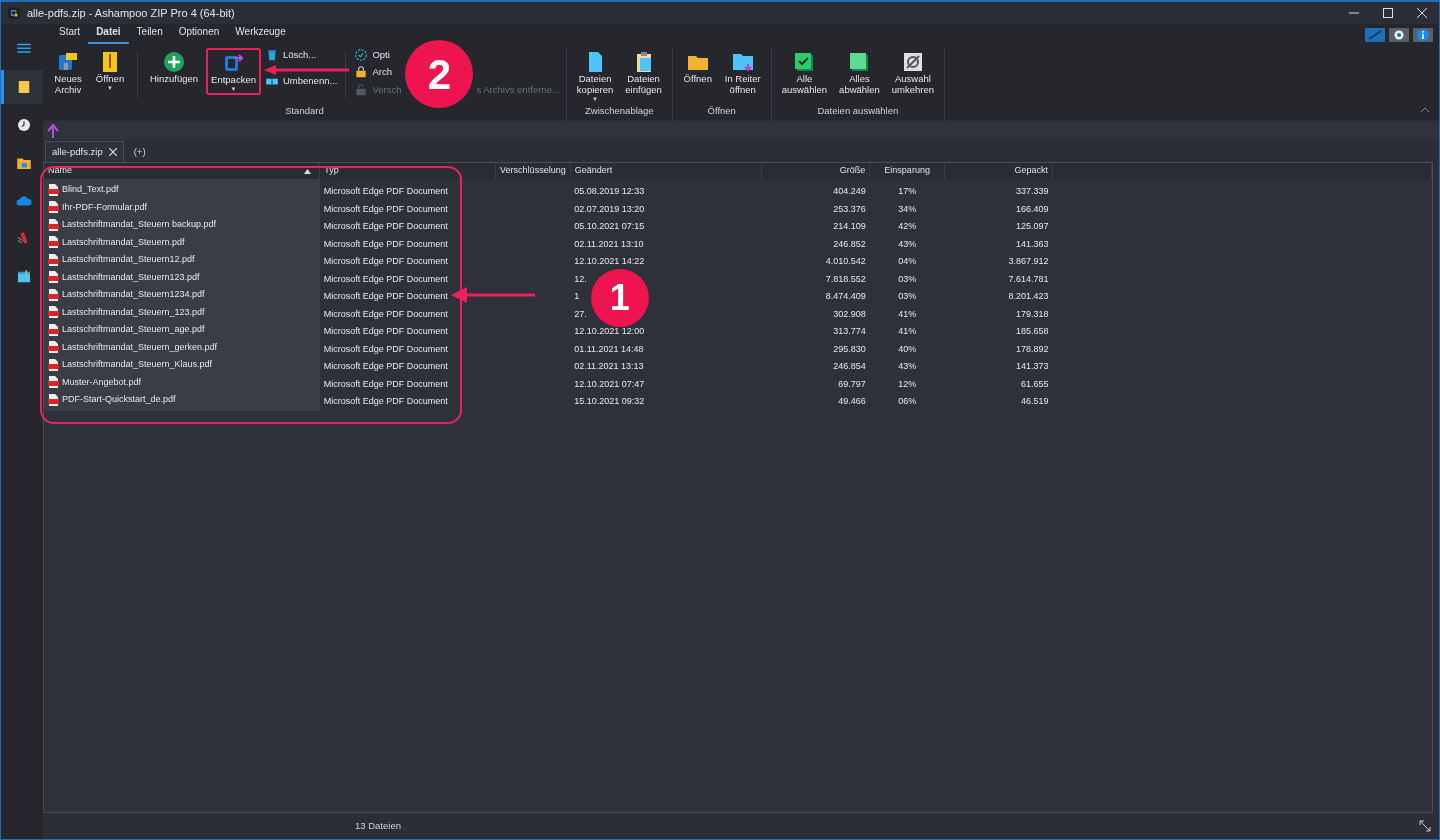  I want to click on column-header: Einsparung, so click(907, 171).